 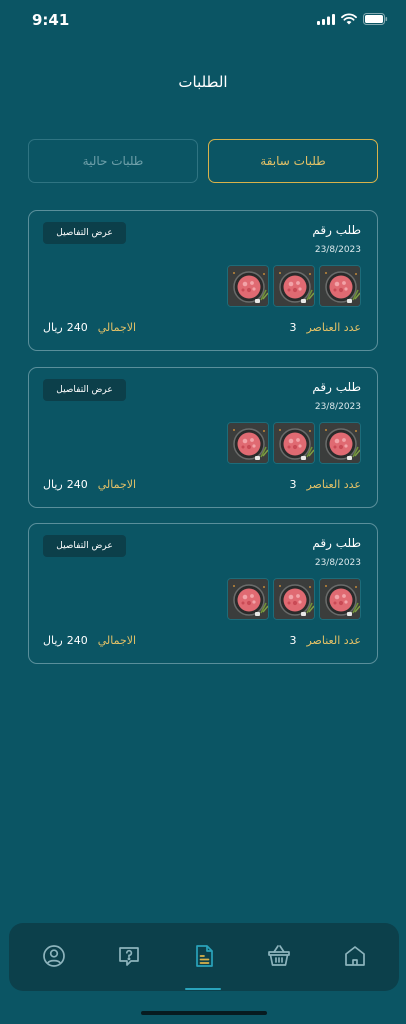 What do you see at coordinates (203, 989) in the screenshot?
I see `active-tab-indicator` at bounding box center [203, 989].